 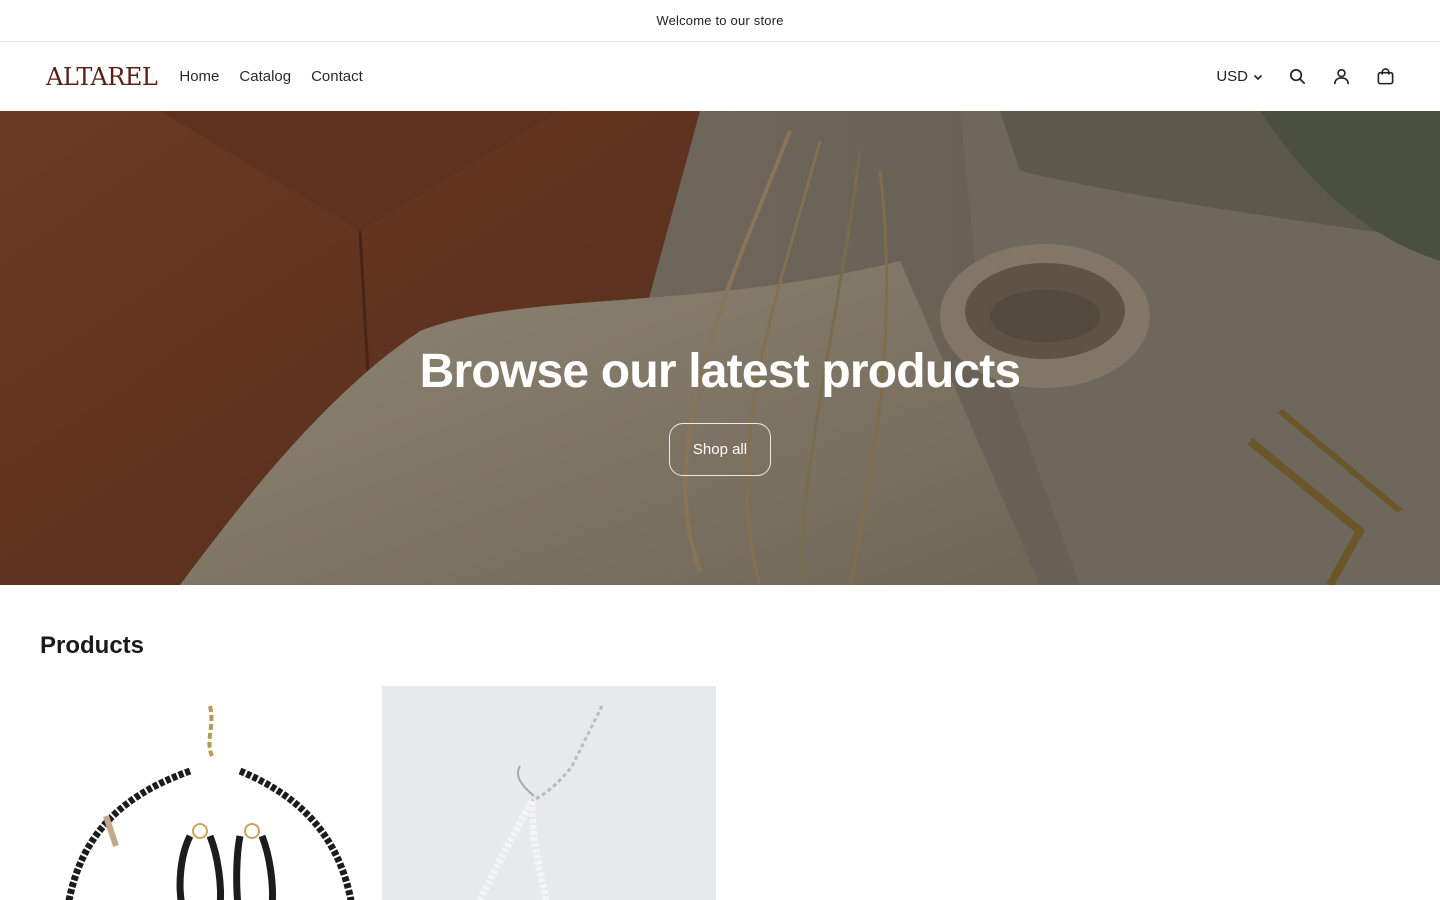 I want to click on nav-catalog: Catalog, so click(x=265, y=76).